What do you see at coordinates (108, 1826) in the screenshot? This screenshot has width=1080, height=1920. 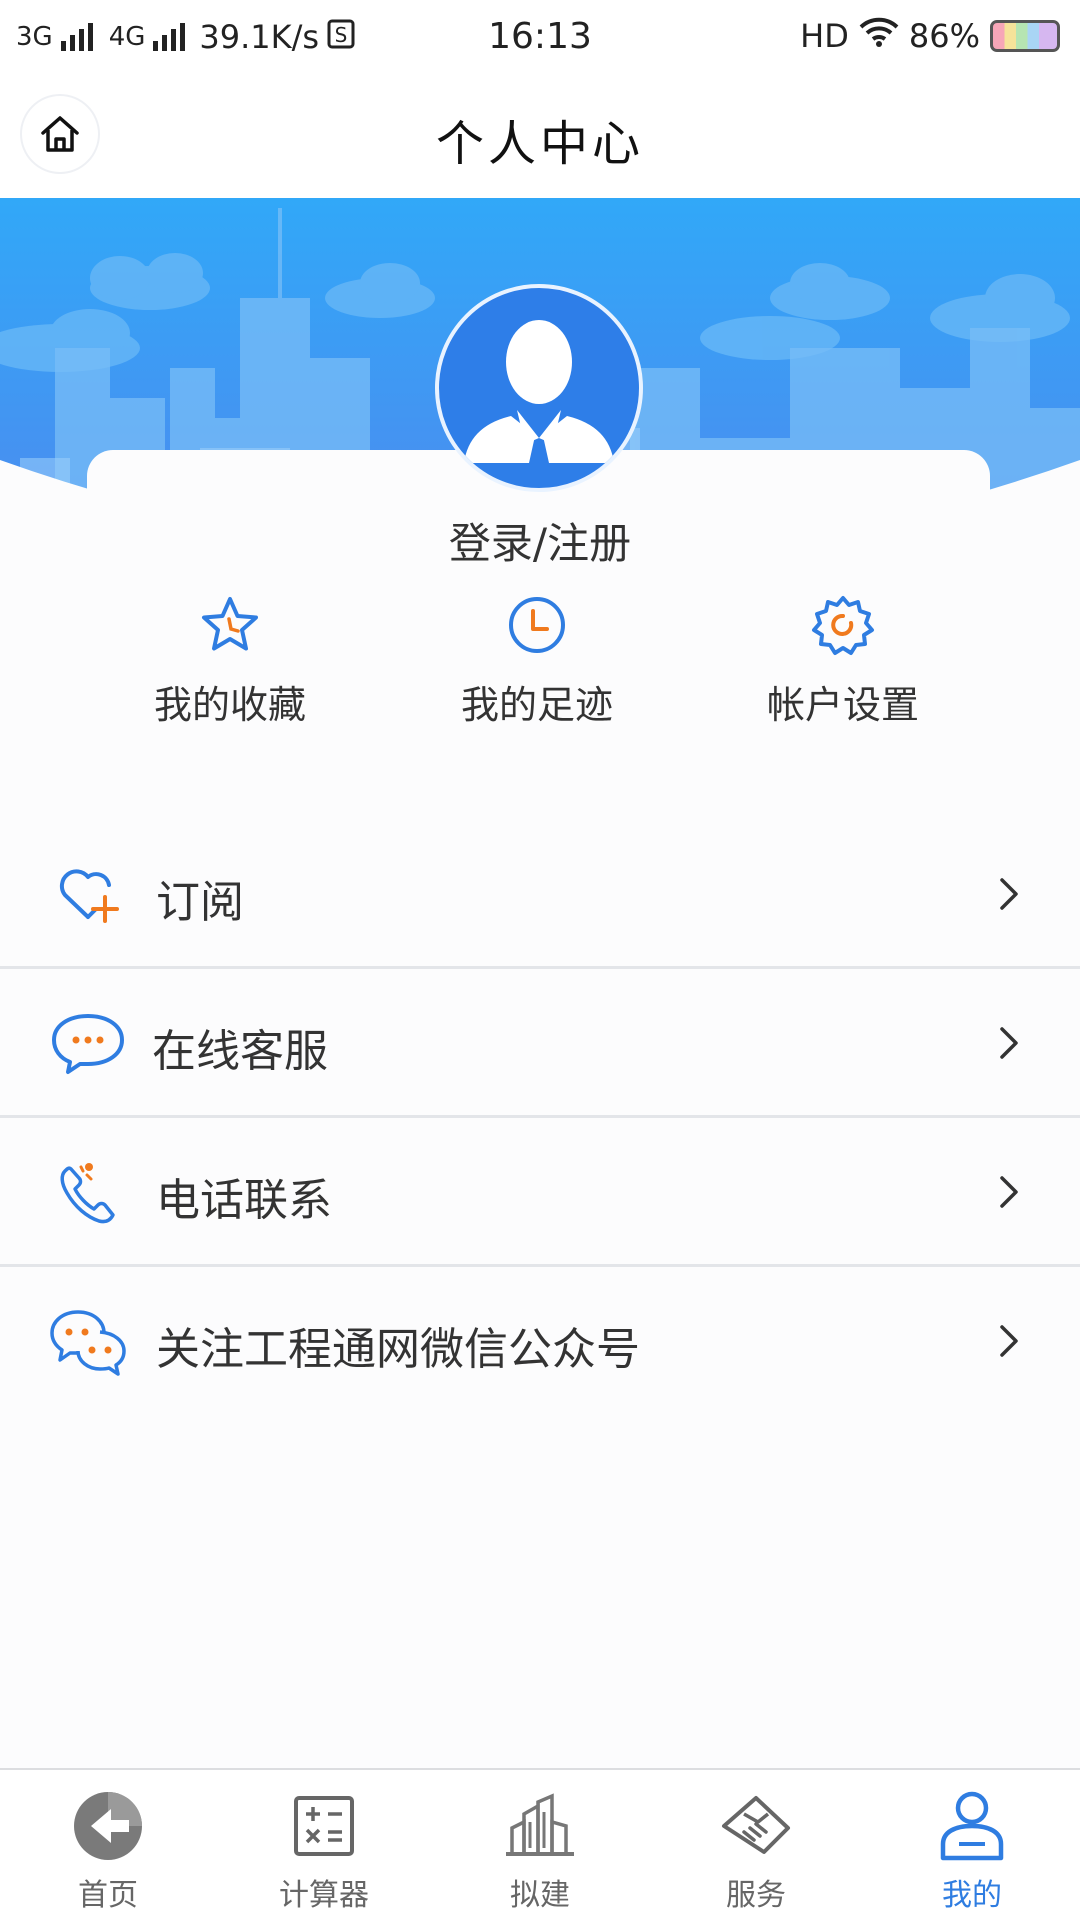 I see `home-logo-icon` at bounding box center [108, 1826].